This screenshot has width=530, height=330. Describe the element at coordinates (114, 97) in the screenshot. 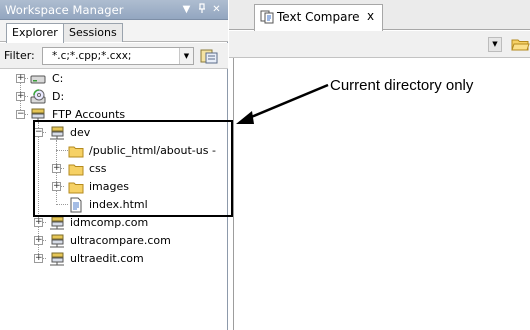

I see `tree-item-d-drive: + D:` at that location.